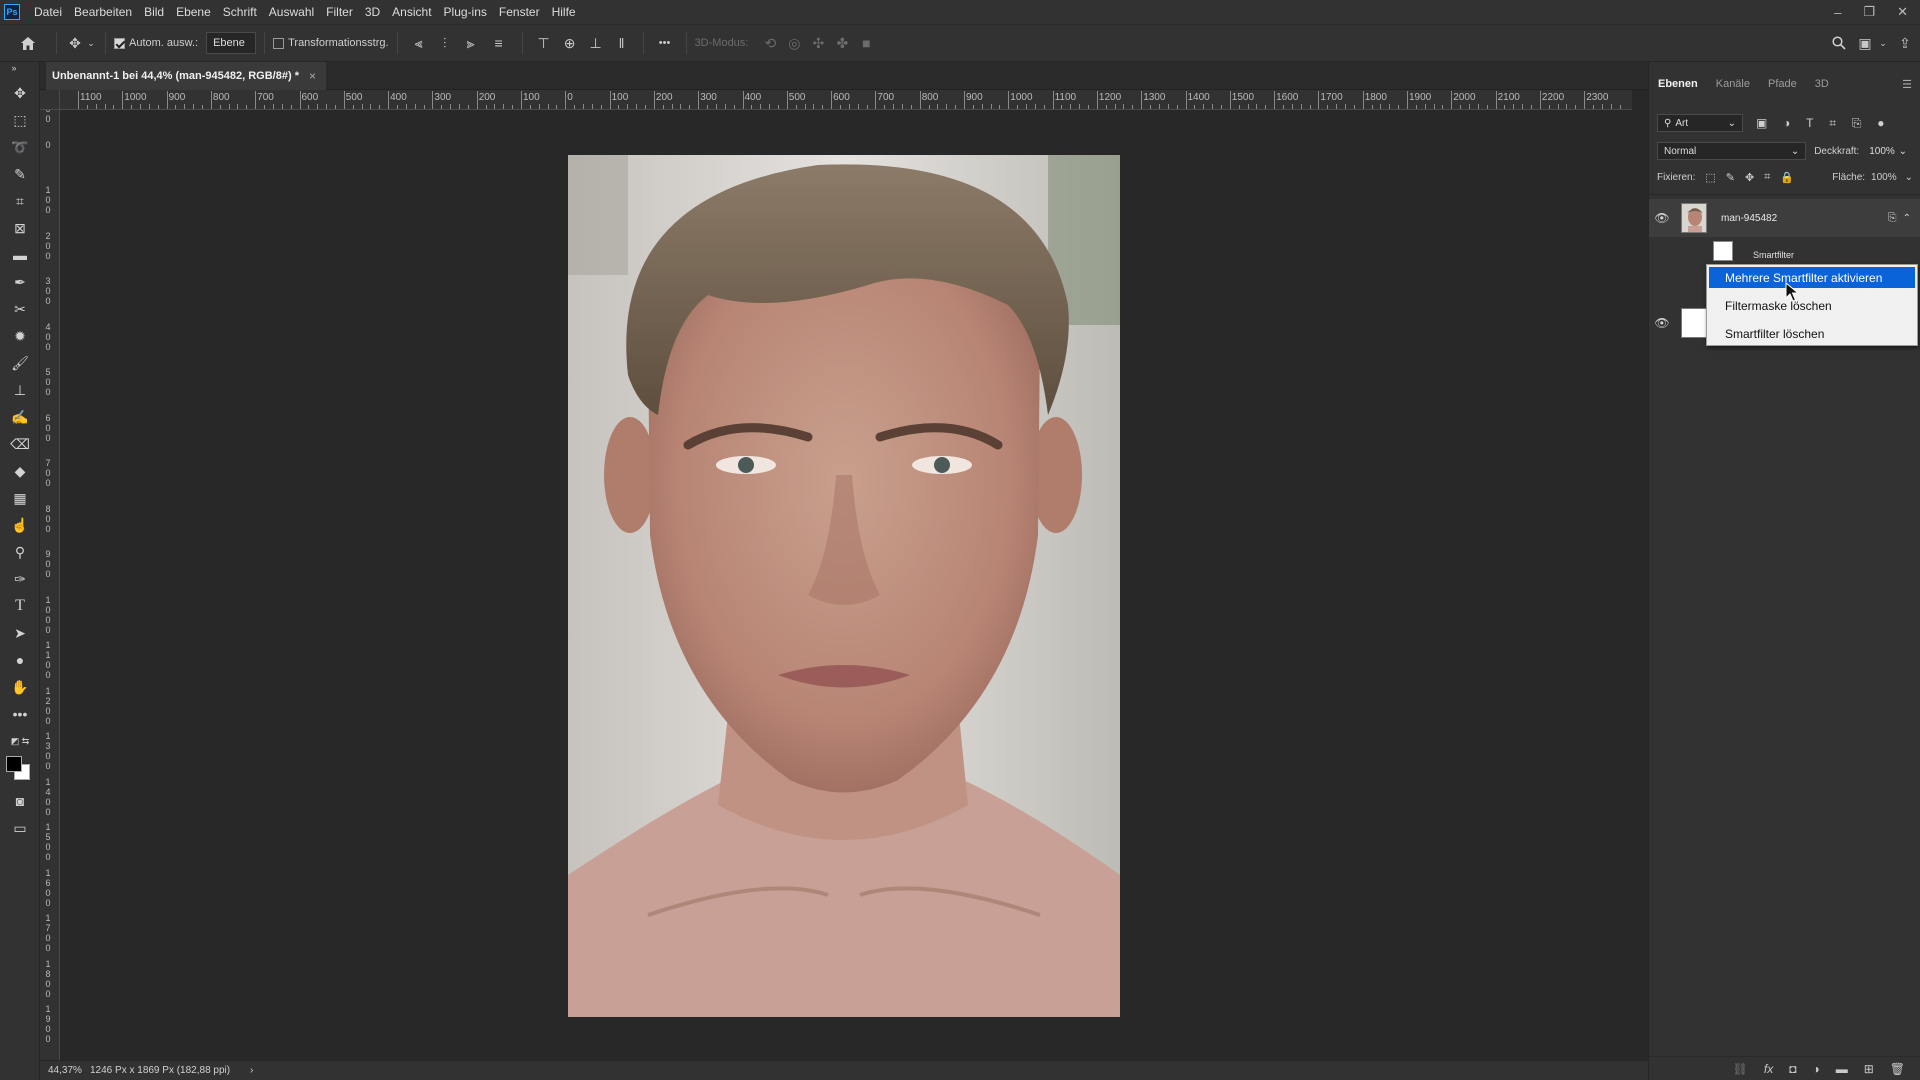  I want to click on tab-pfade: Pfade, so click(1782, 87).